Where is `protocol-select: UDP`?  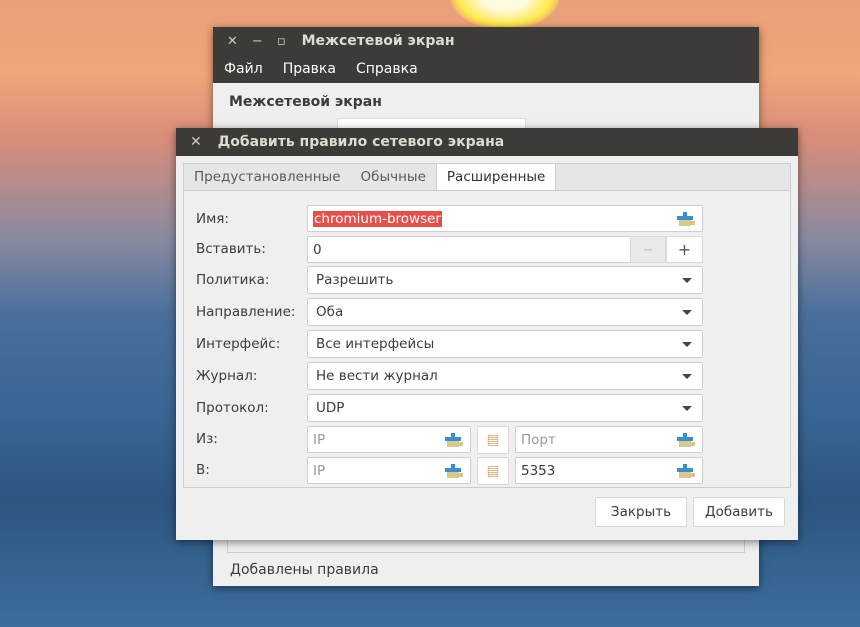
protocol-select: UDP is located at coordinates (505, 408).